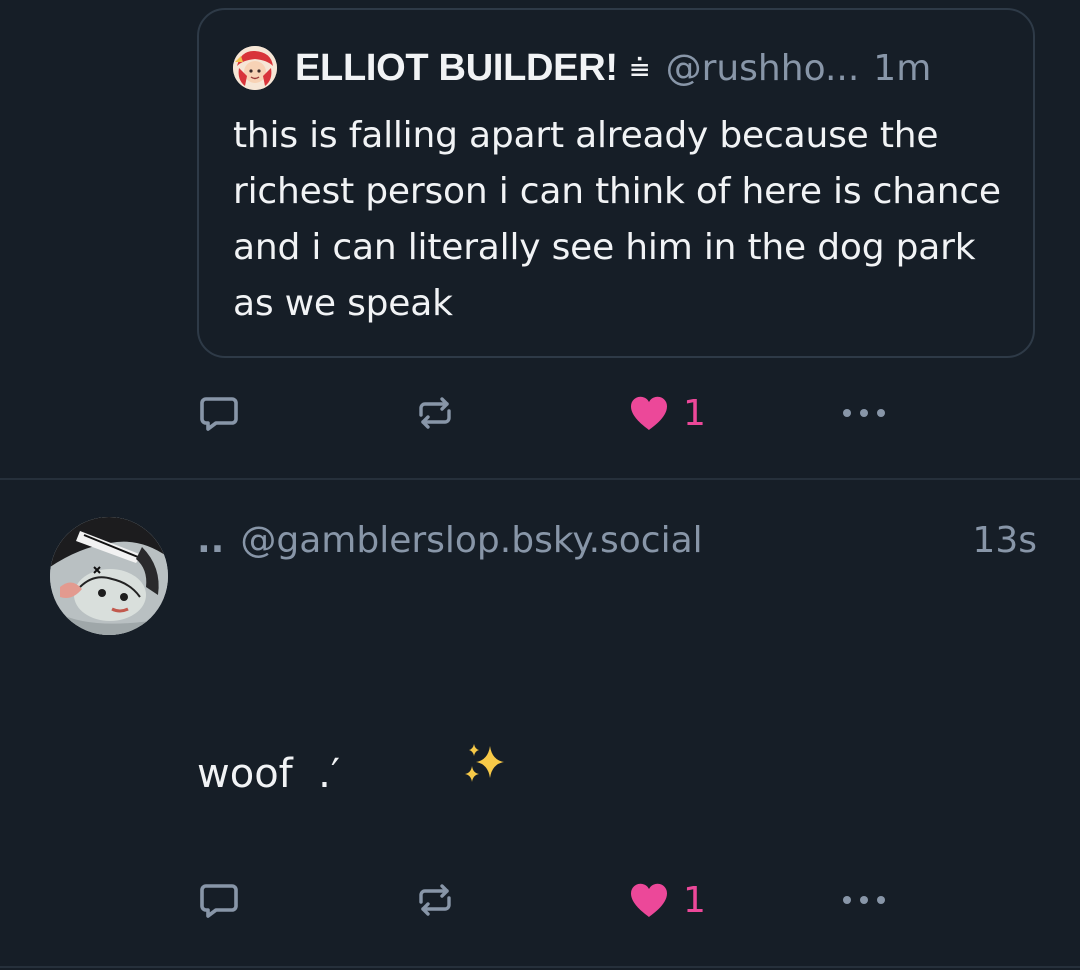  Describe the element at coordinates (1004, 540) in the screenshot. I see `timestamp: 13s` at that location.